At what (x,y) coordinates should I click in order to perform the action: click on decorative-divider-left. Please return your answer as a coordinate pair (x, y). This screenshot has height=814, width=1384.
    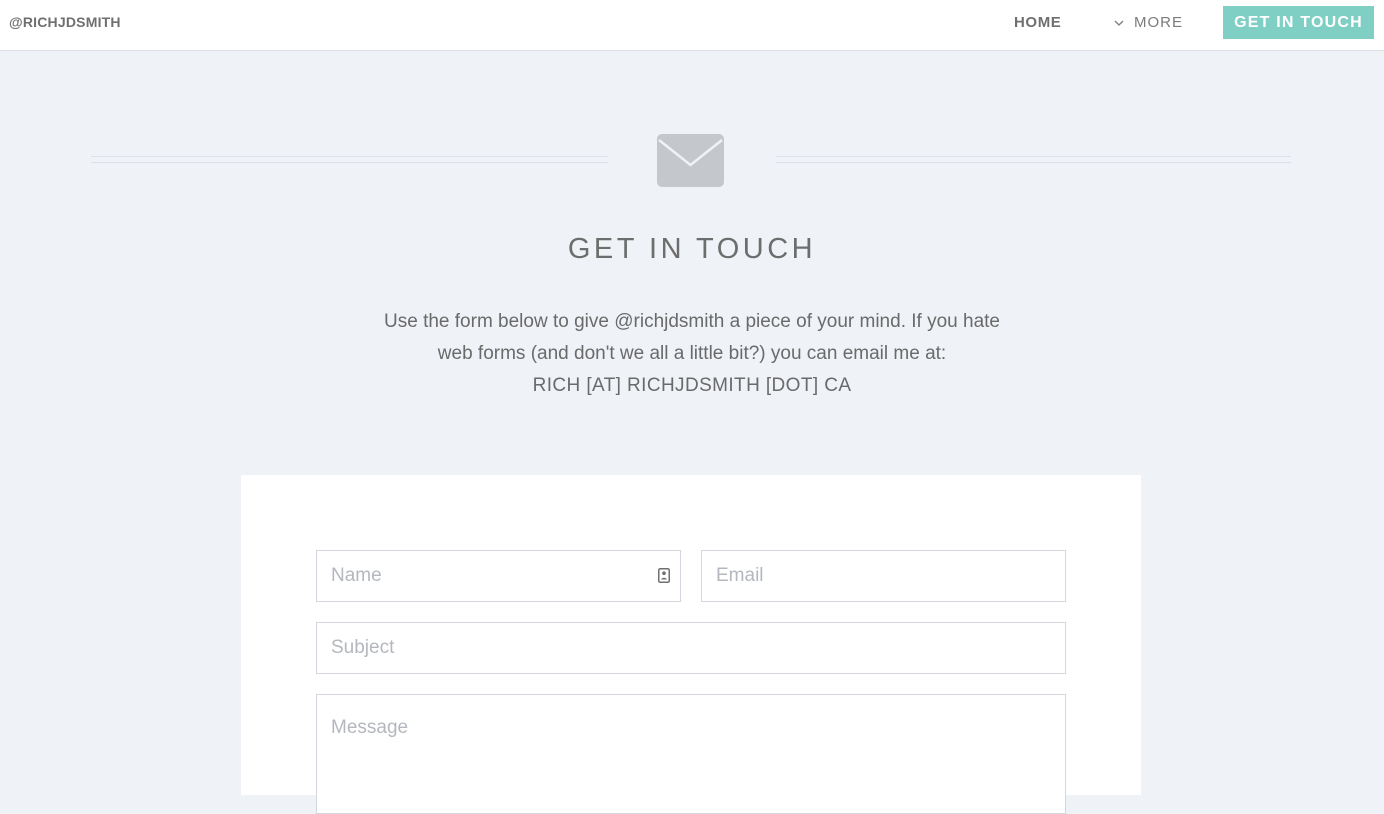
    Looking at the image, I should click on (349, 159).